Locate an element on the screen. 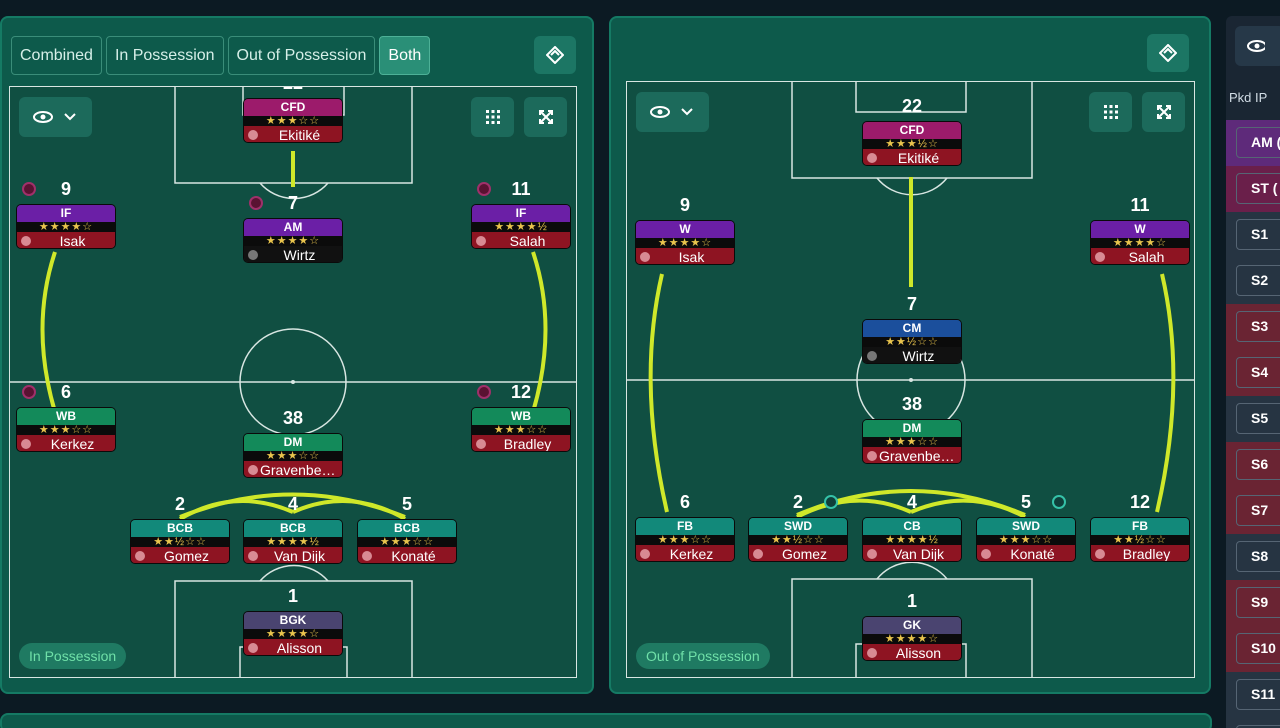  slot-button: S3 is located at coordinates (1258, 326).